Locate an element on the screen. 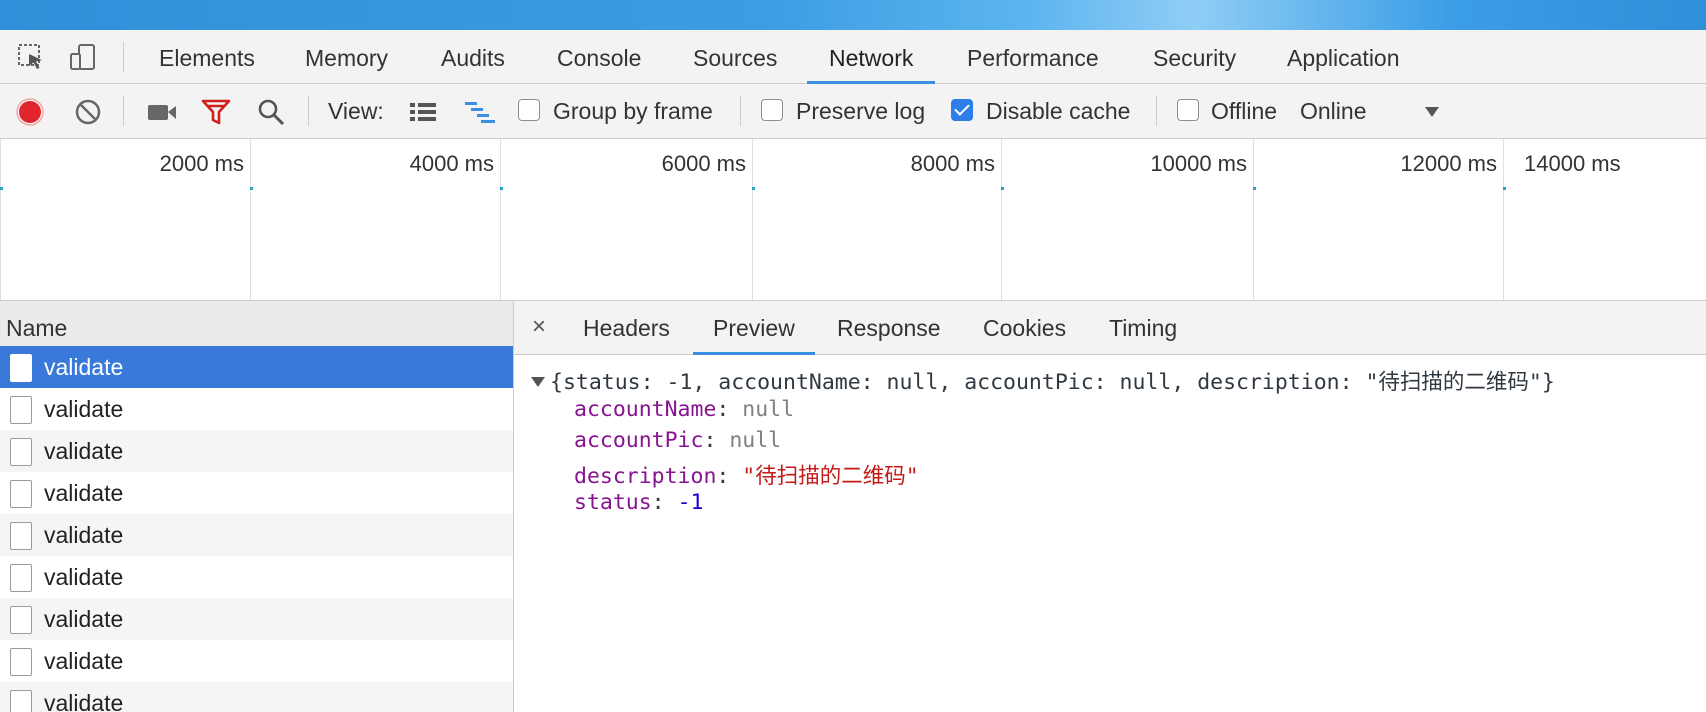 Image resolution: width=1706 pixels, height=712 pixels. tab-elements: Elements is located at coordinates (207, 56).